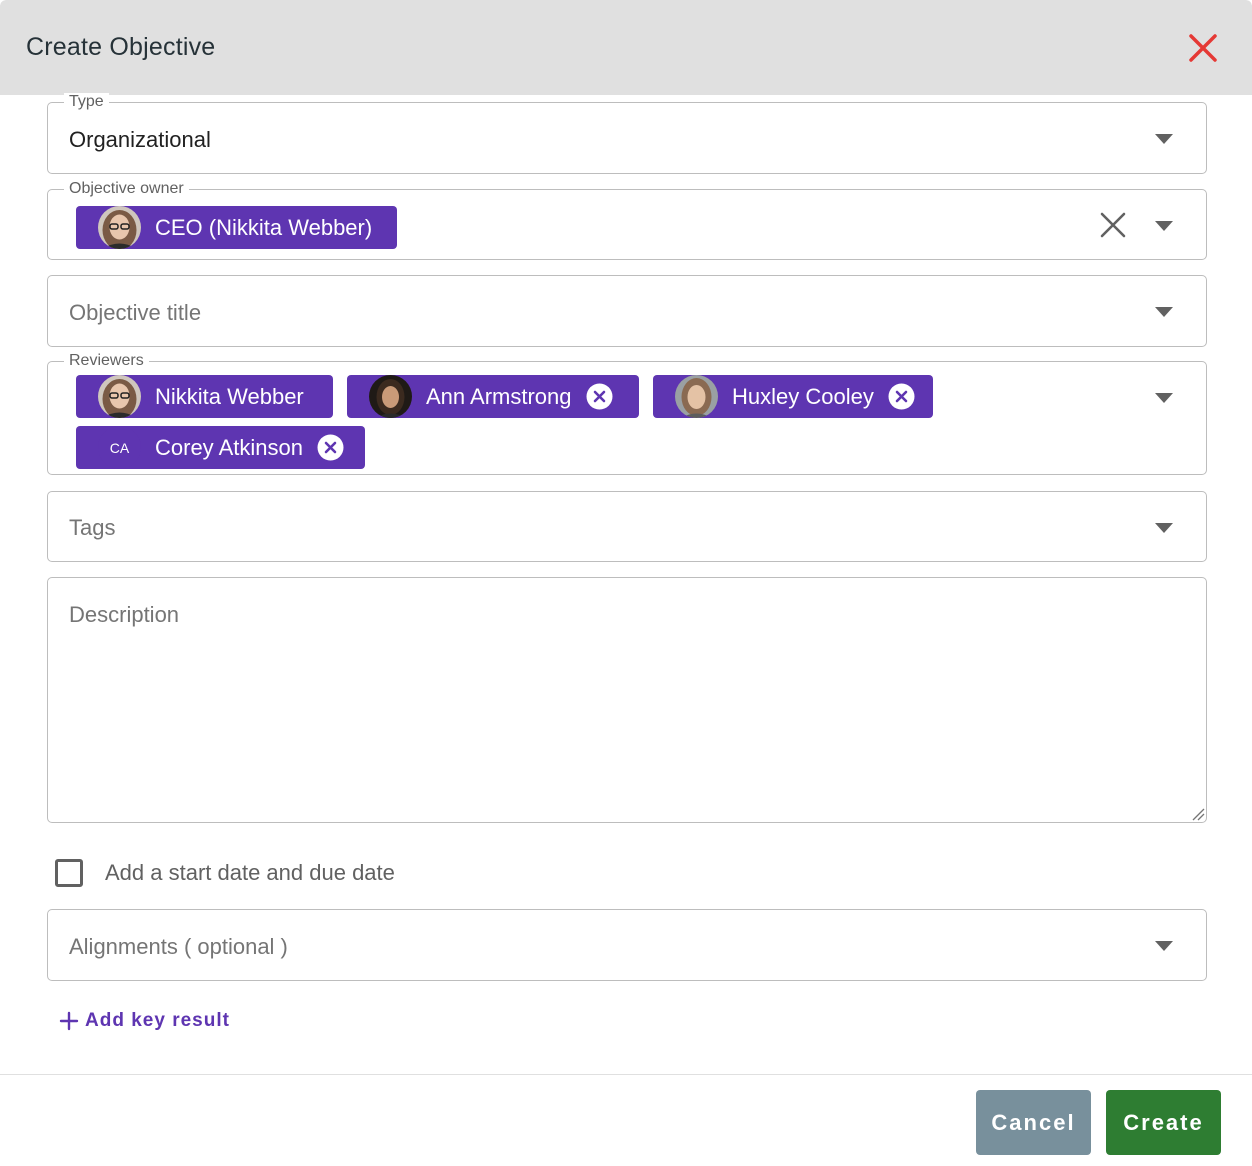 Image resolution: width=1252 pixels, height=1166 pixels. What do you see at coordinates (627, 133) in the screenshot?
I see `type-select: Type Organizational` at bounding box center [627, 133].